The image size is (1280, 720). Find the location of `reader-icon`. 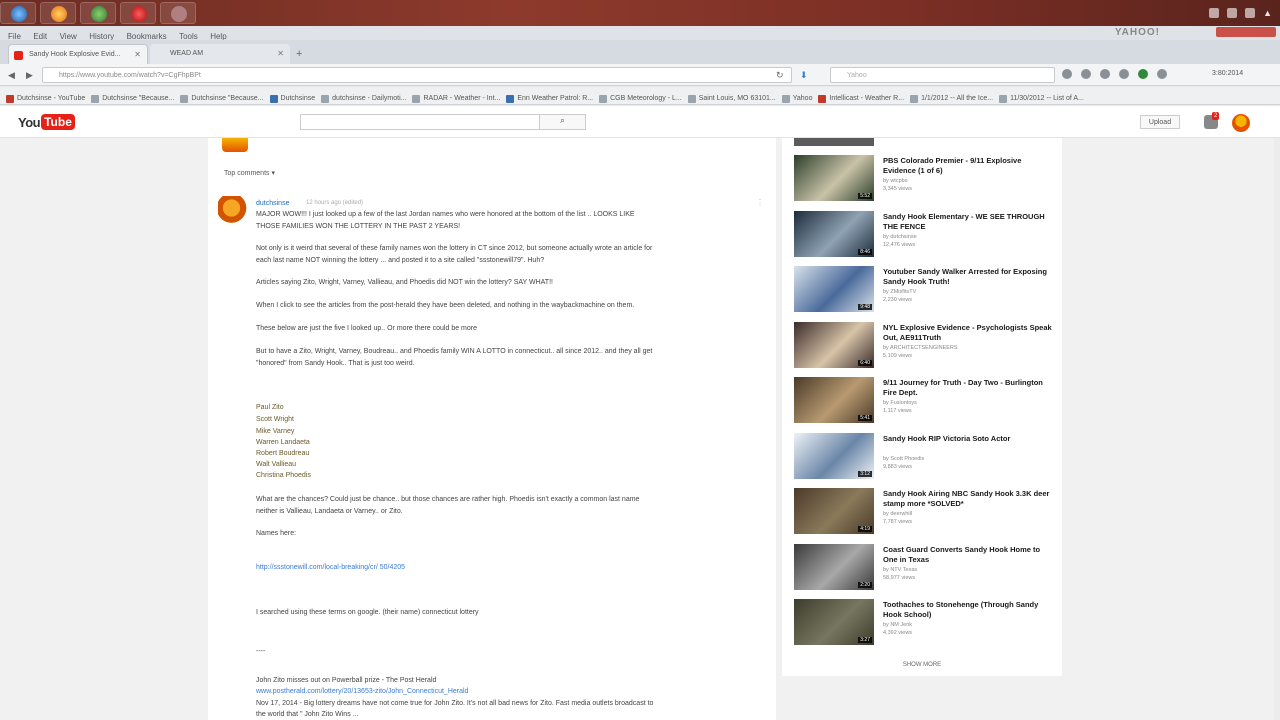

reader-icon is located at coordinates (1086, 74).